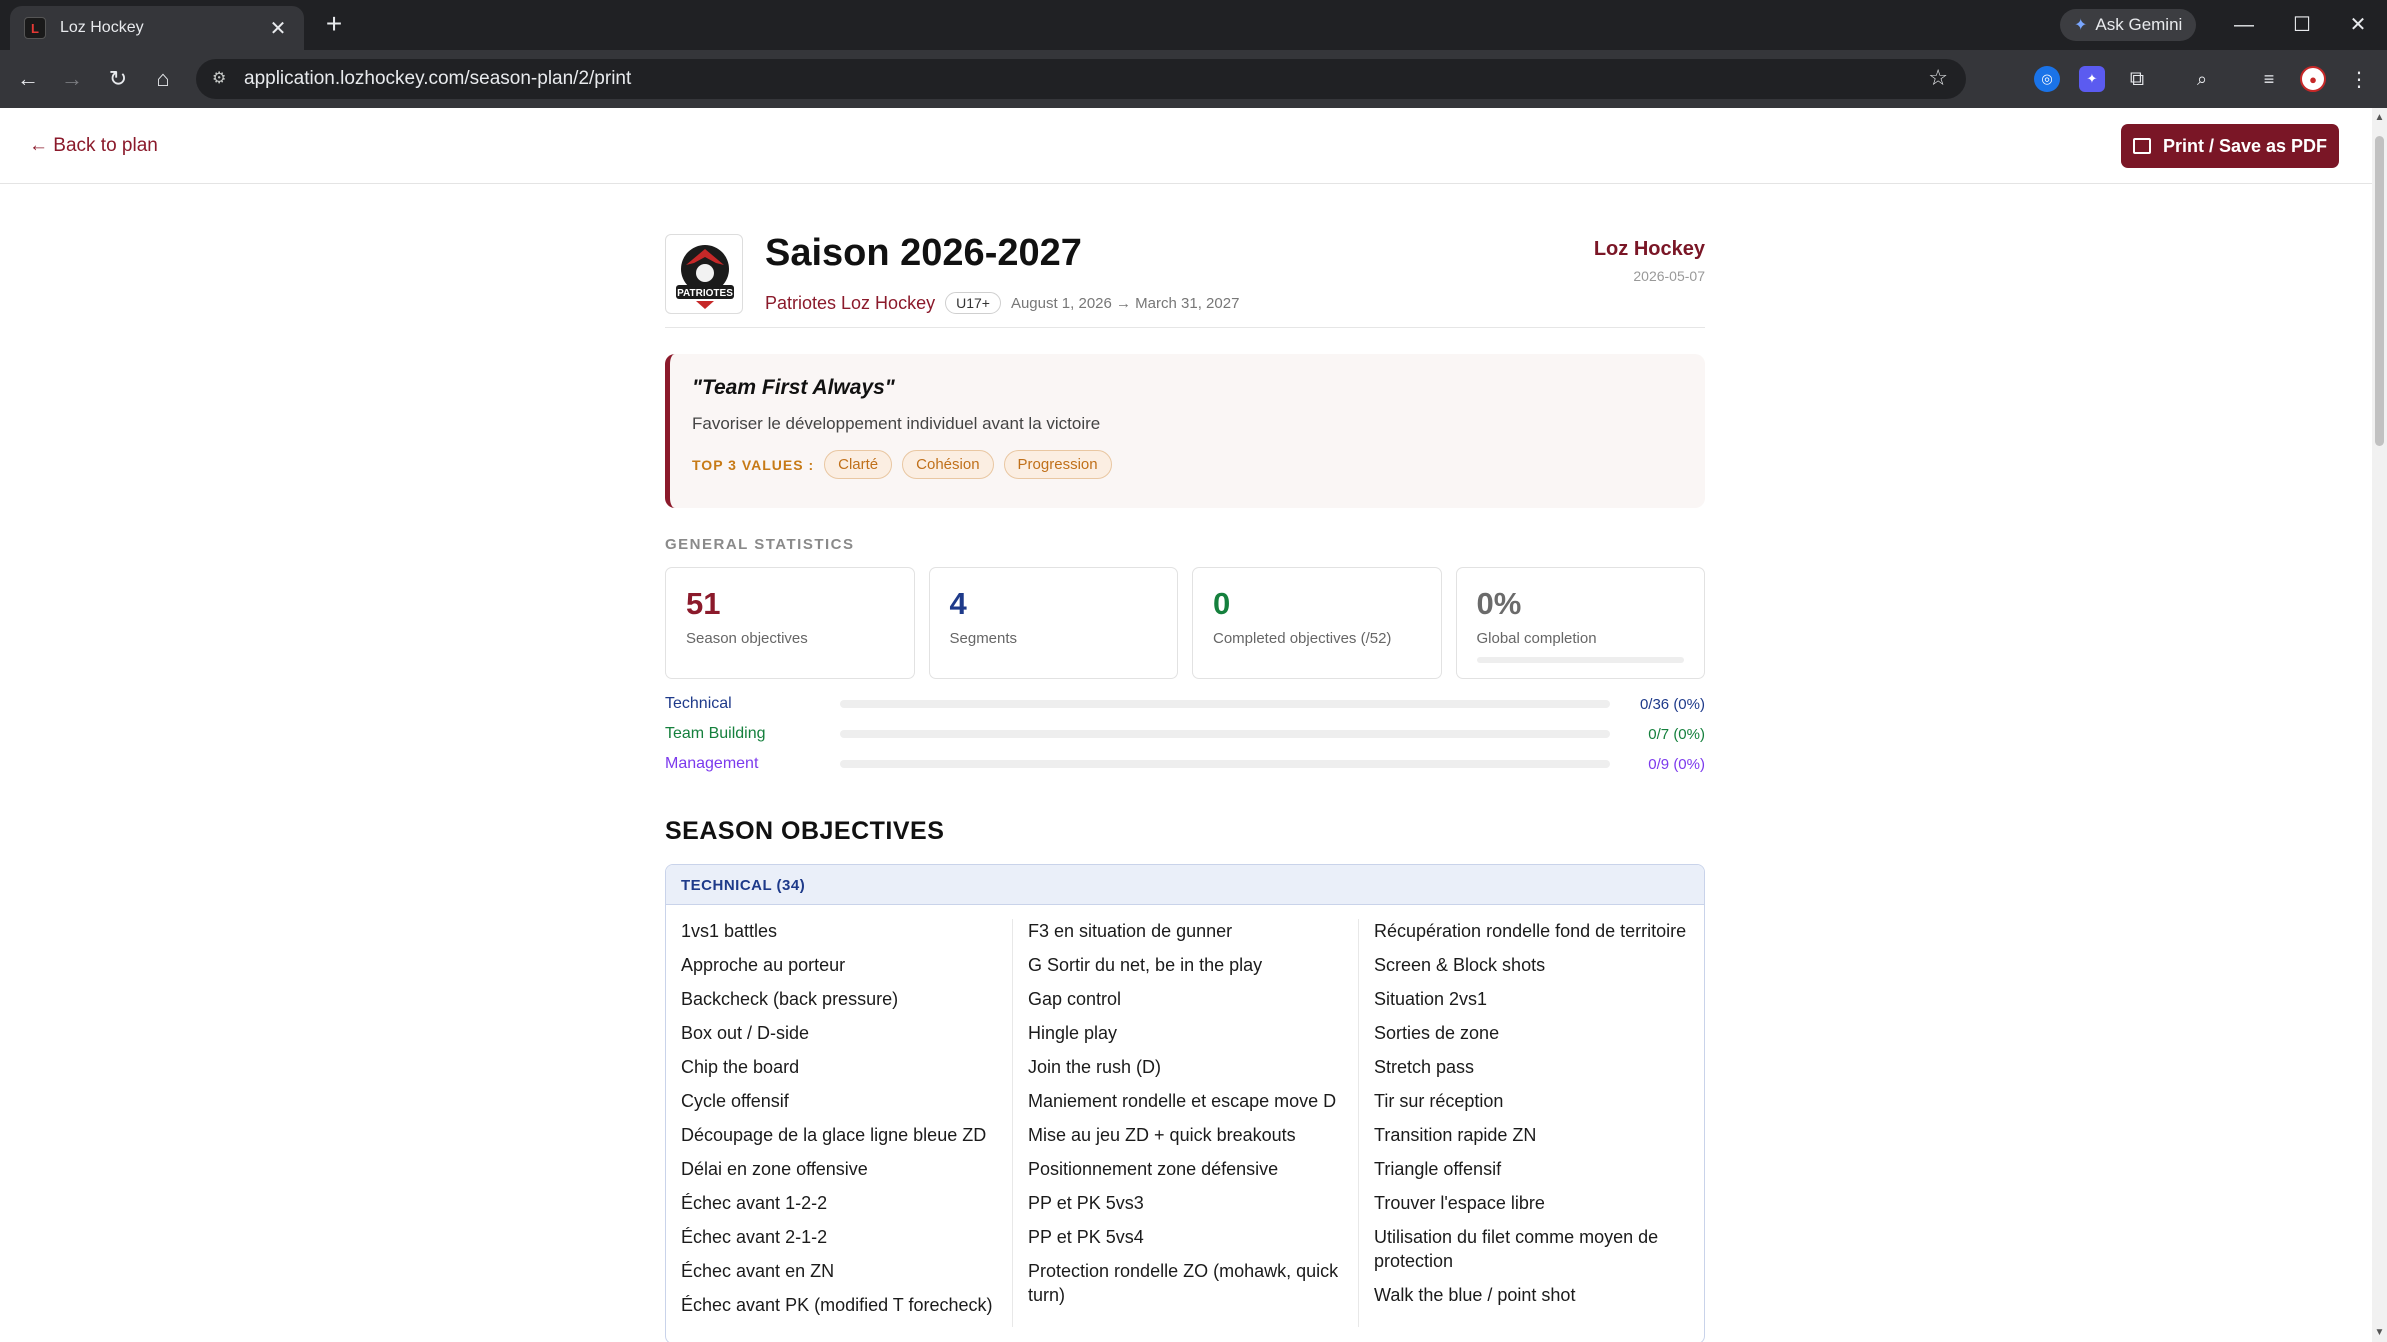 This screenshot has width=2387, height=1342. What do you see at coordinates (1439, 1101) in the screenshot?
I see `objective-item: Tir sur réception` at bounding box center [1439, 1101].